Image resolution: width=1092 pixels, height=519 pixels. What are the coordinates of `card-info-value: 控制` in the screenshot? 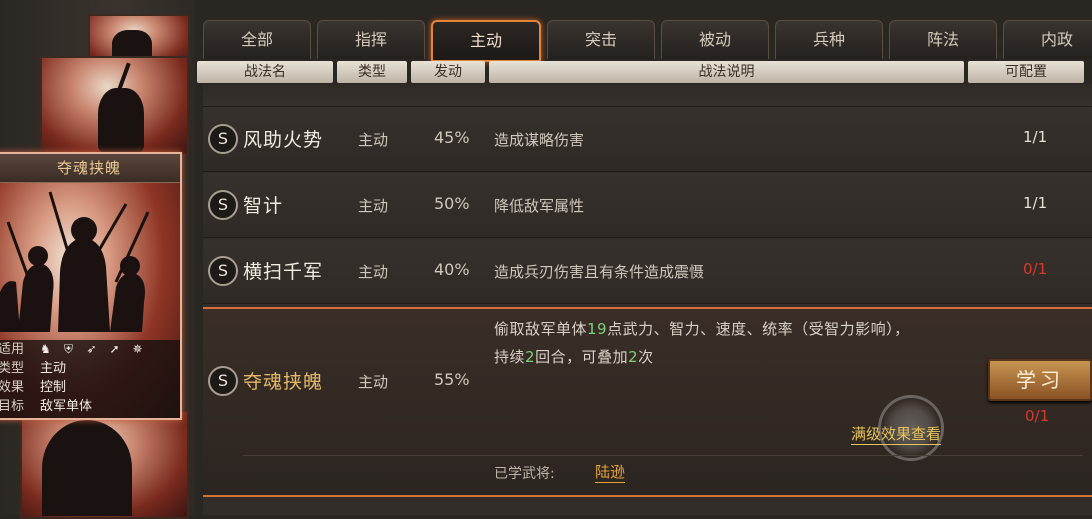 It's located at (53, 387).